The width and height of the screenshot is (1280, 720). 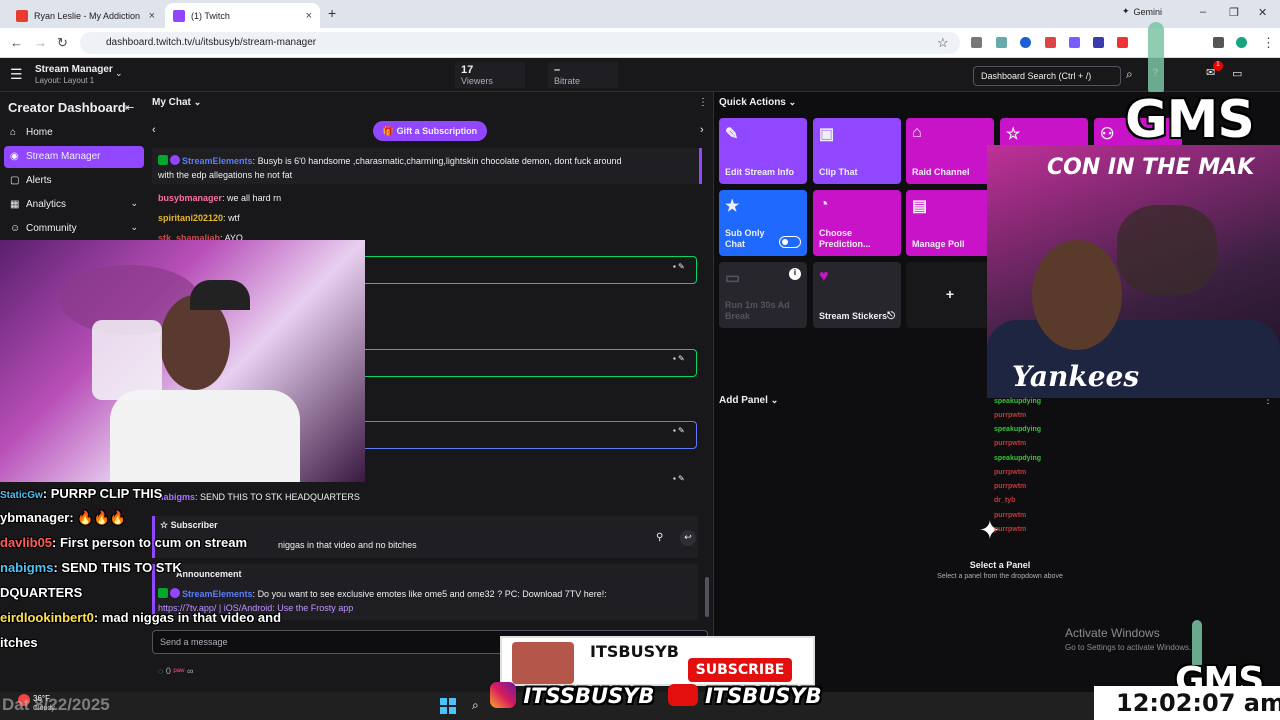 I want to click on background-person, so click(x=1167, y=250).